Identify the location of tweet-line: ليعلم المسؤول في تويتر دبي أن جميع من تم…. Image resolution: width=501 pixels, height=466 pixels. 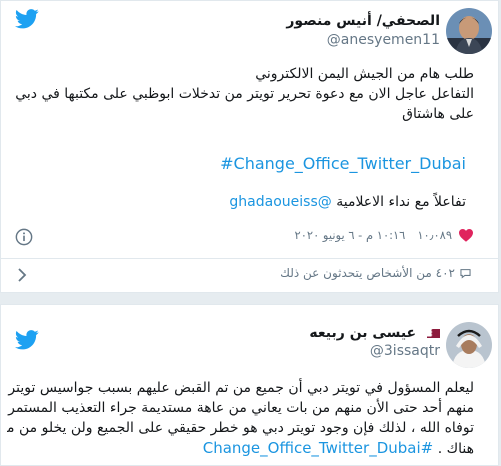
(240, 388).